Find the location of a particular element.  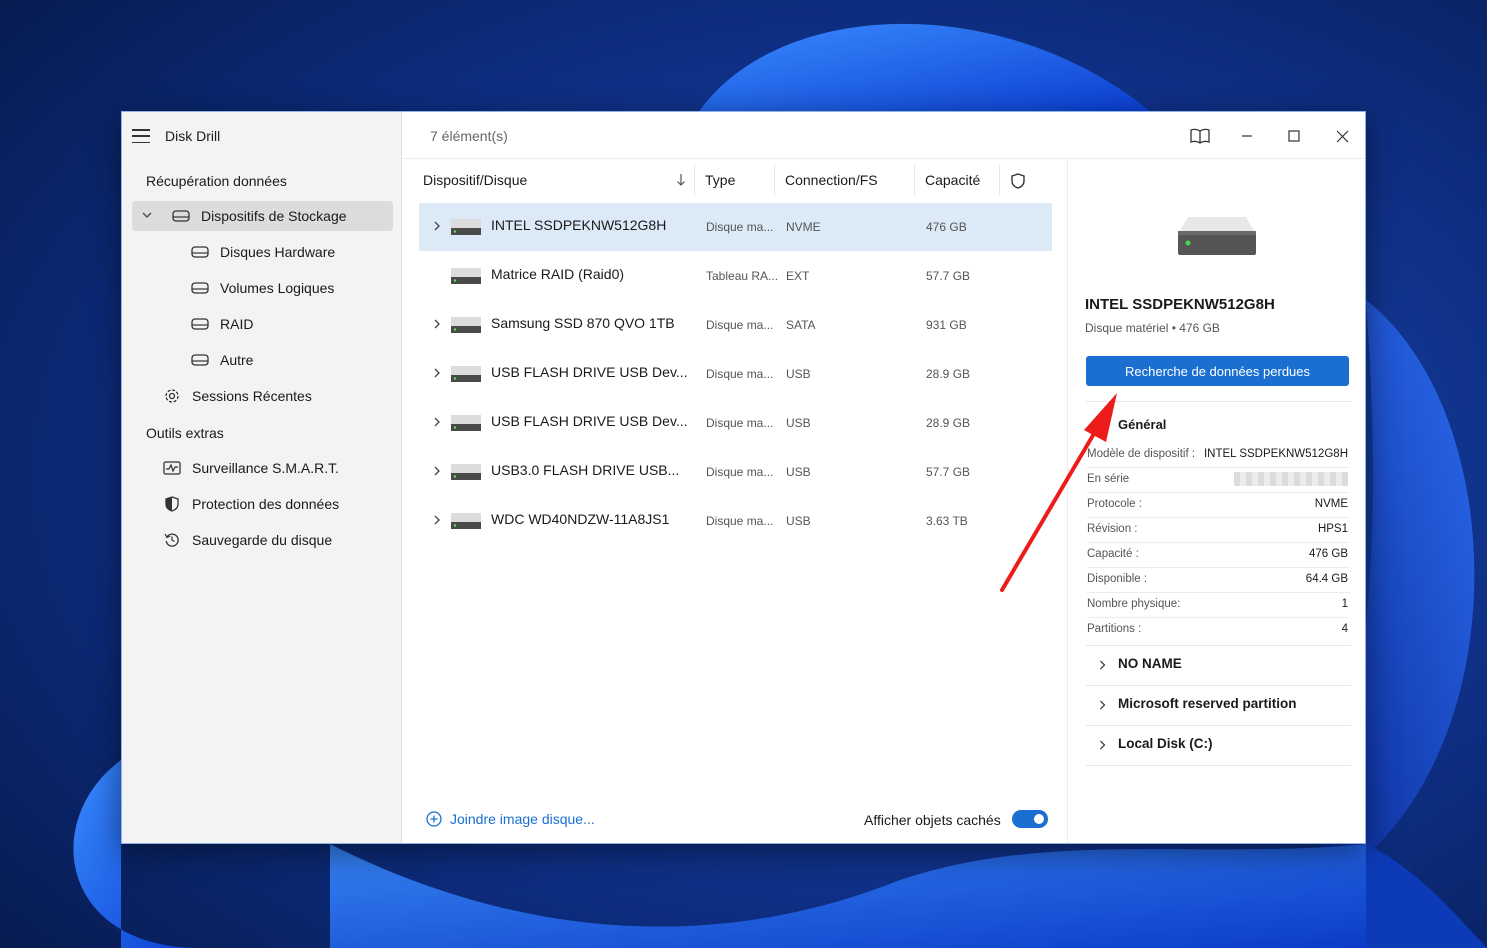

detail-device-subtitle: Disque matériel • 476 GB is located at coordinates (1152, 328).